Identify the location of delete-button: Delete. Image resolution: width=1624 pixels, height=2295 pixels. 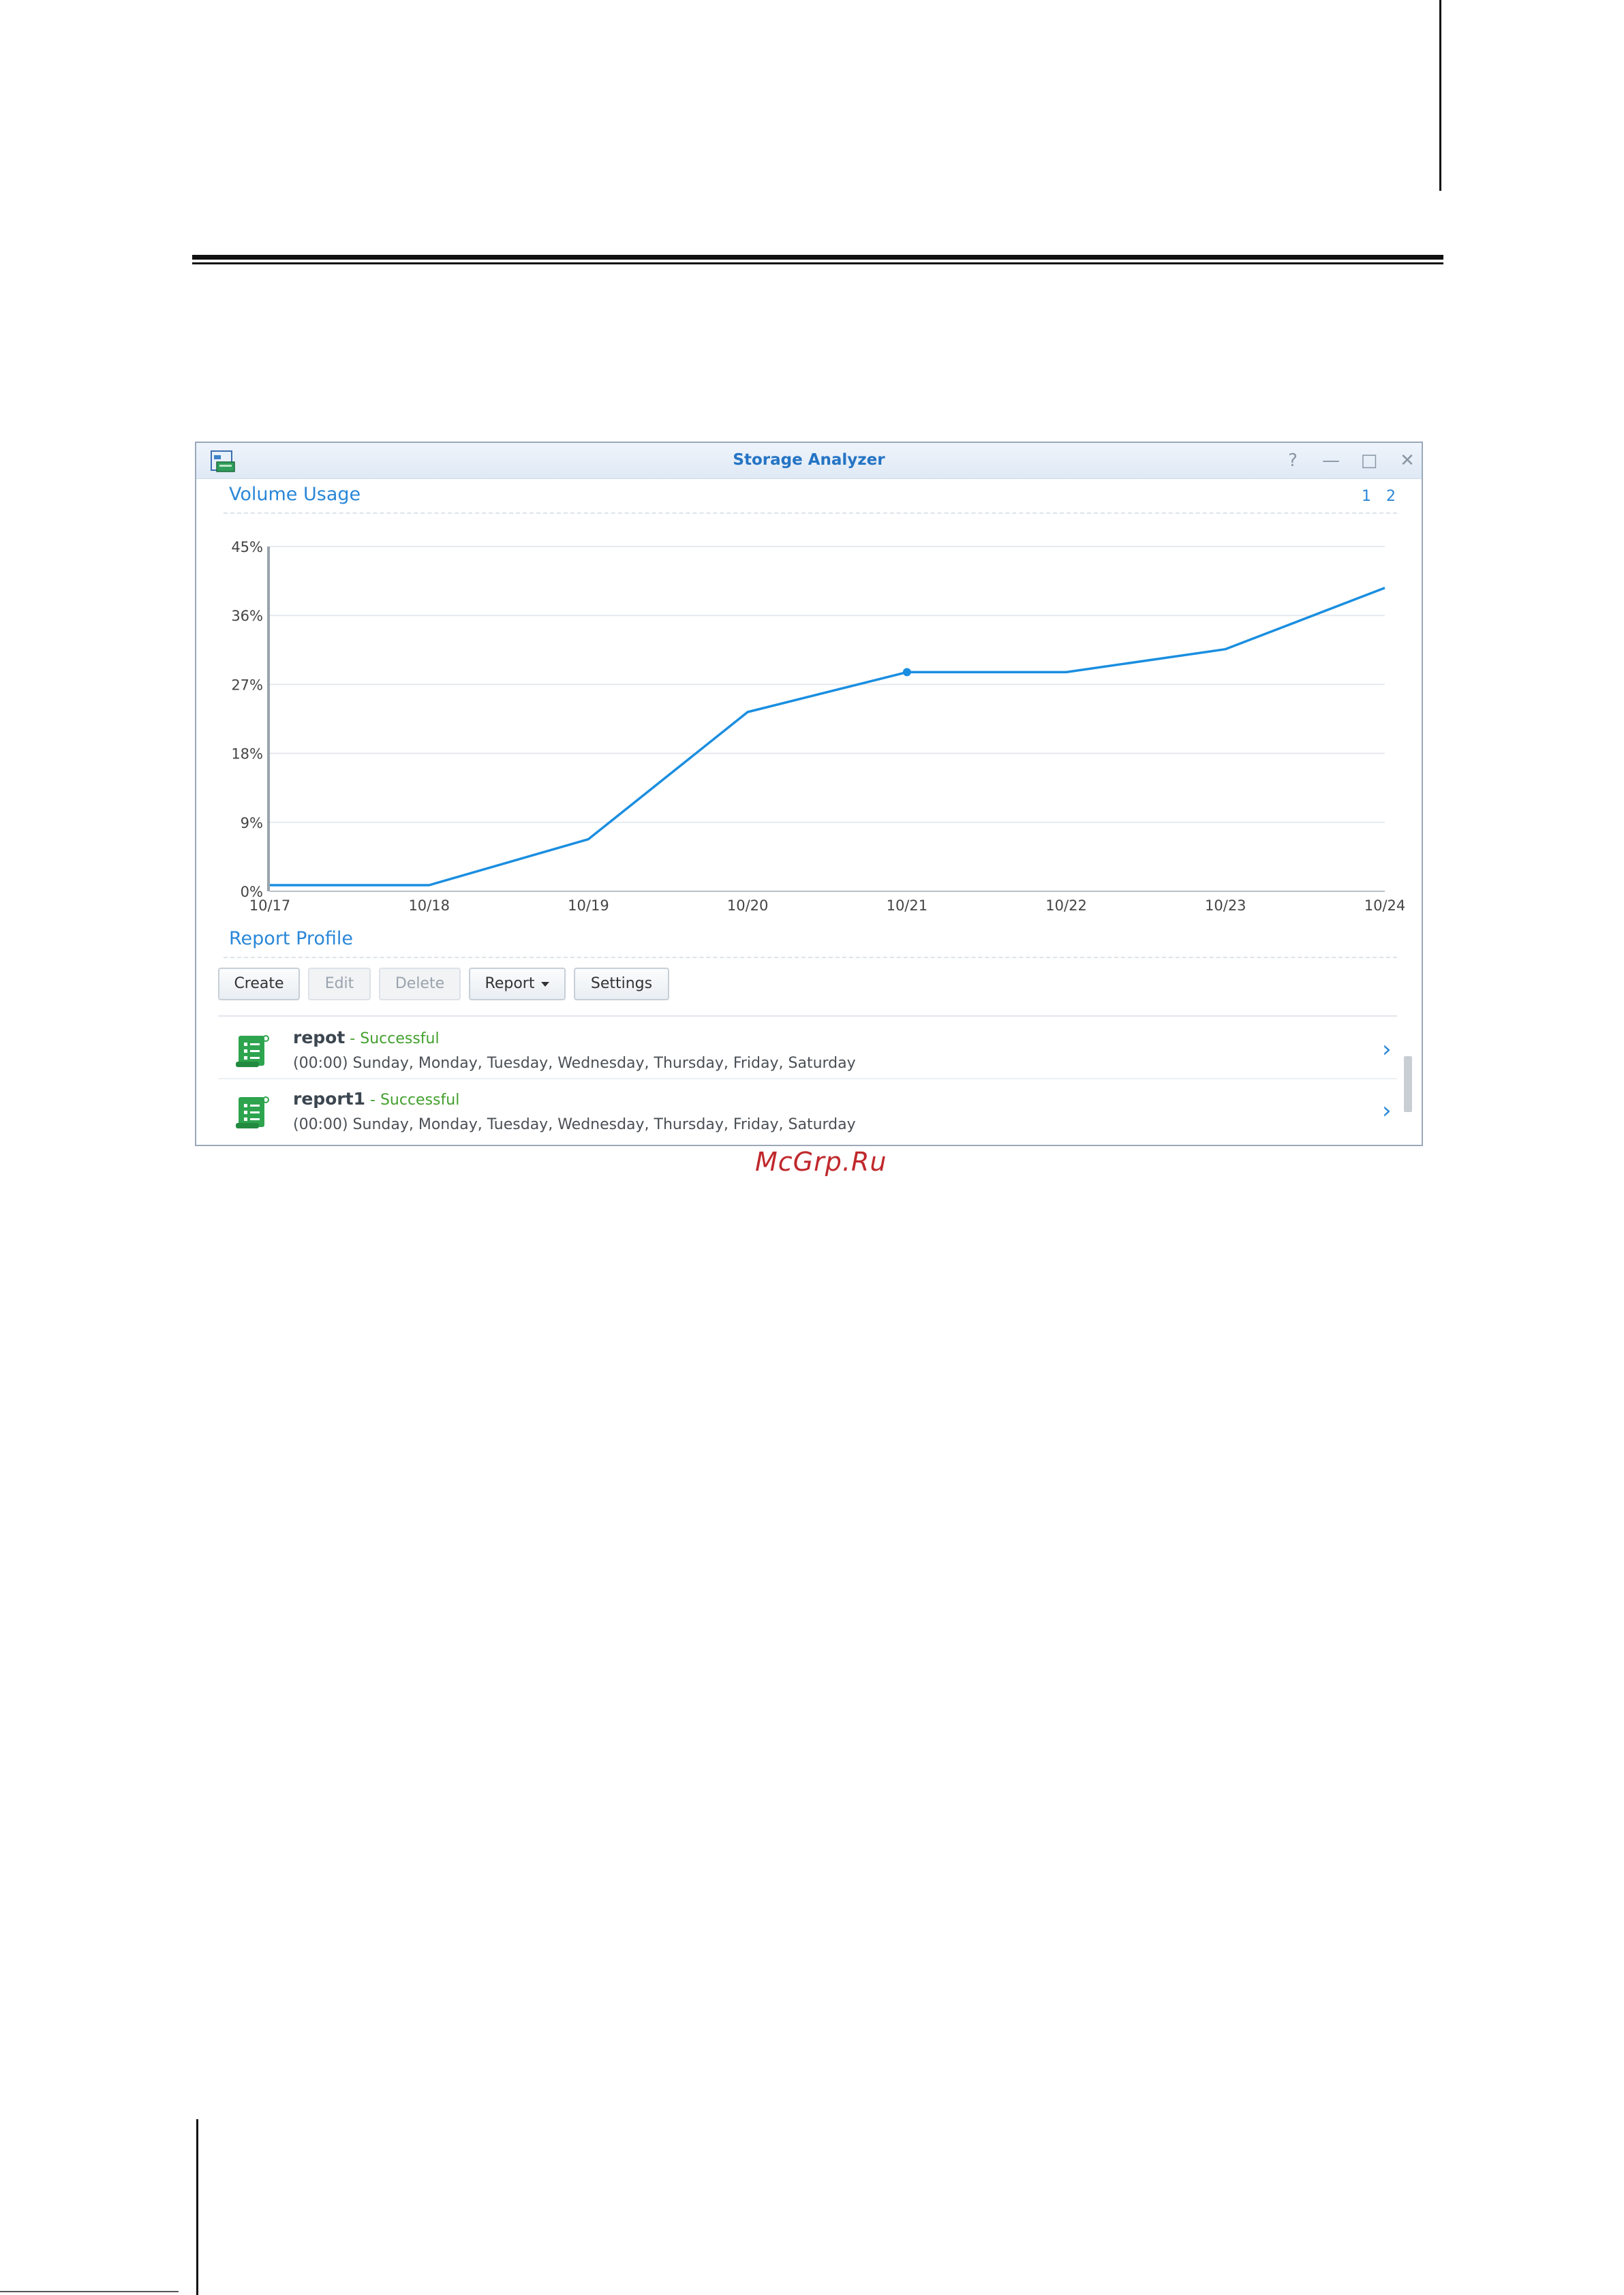
(420, 984).